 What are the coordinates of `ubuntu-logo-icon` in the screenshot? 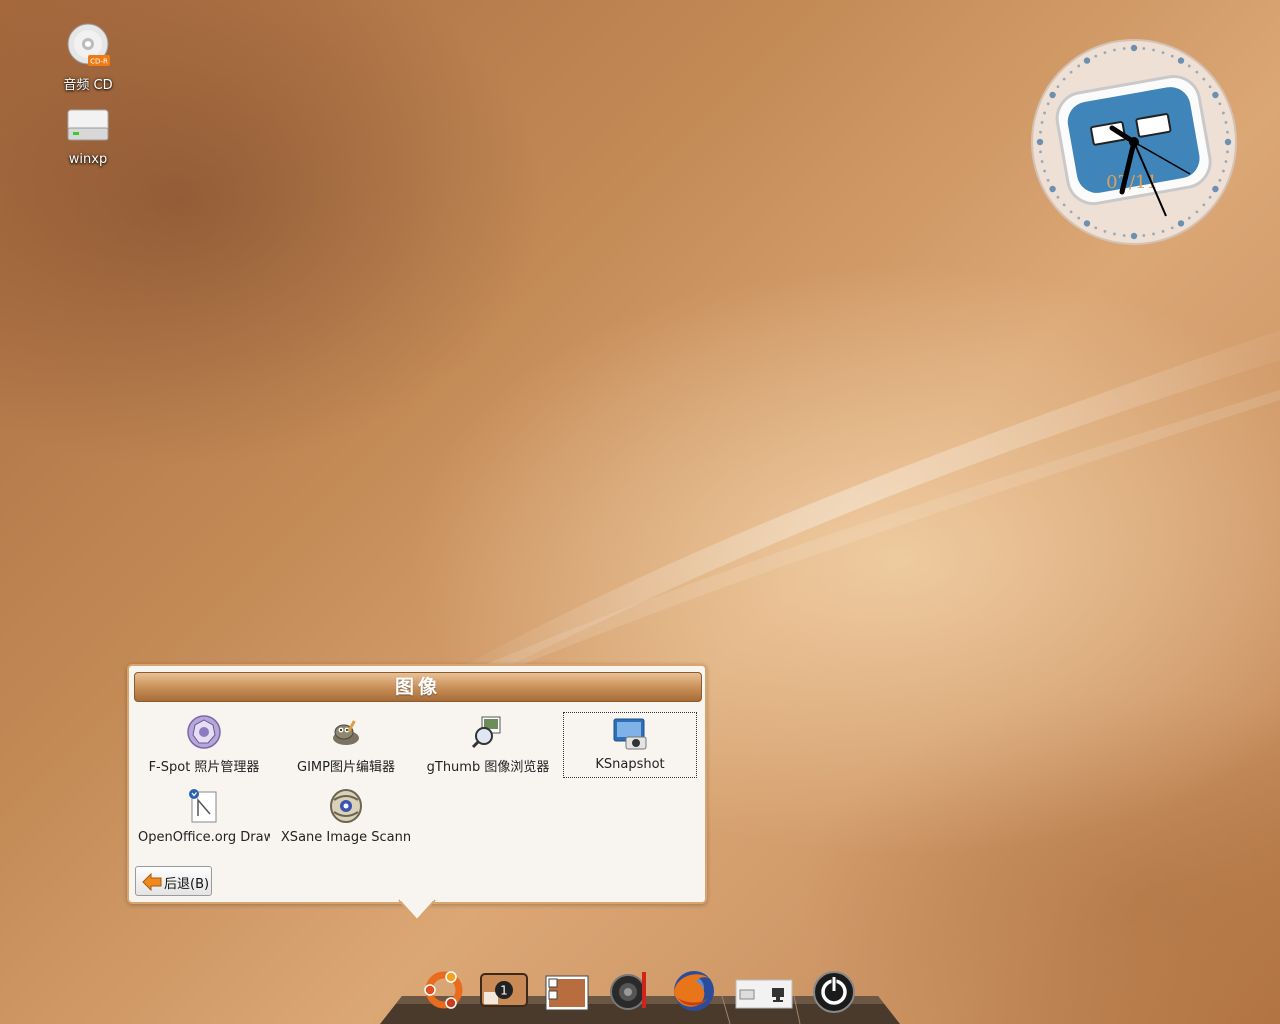 It's located at (443, 990).